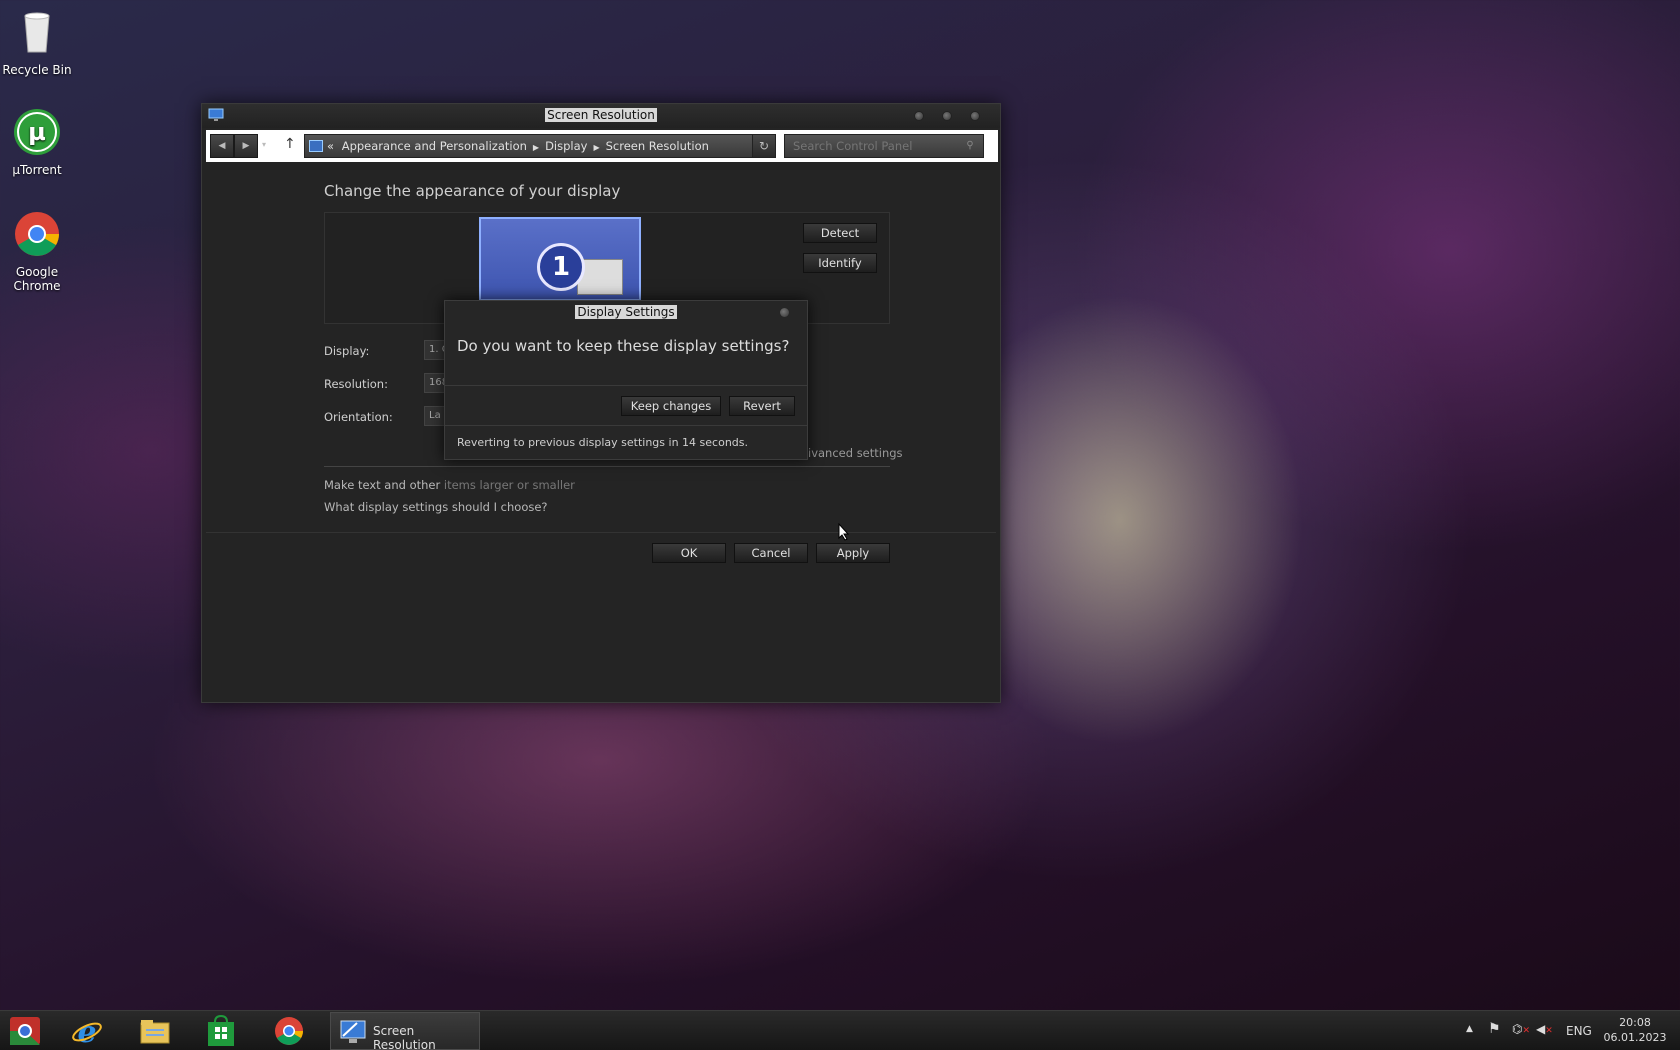 This screenshot has width=1680, height=1050. I want to click on store-icon, so click(221, 1031).